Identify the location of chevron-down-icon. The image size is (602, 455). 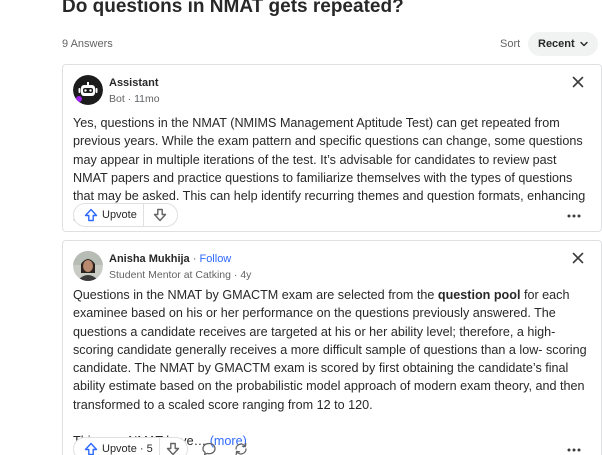
(584, 44).